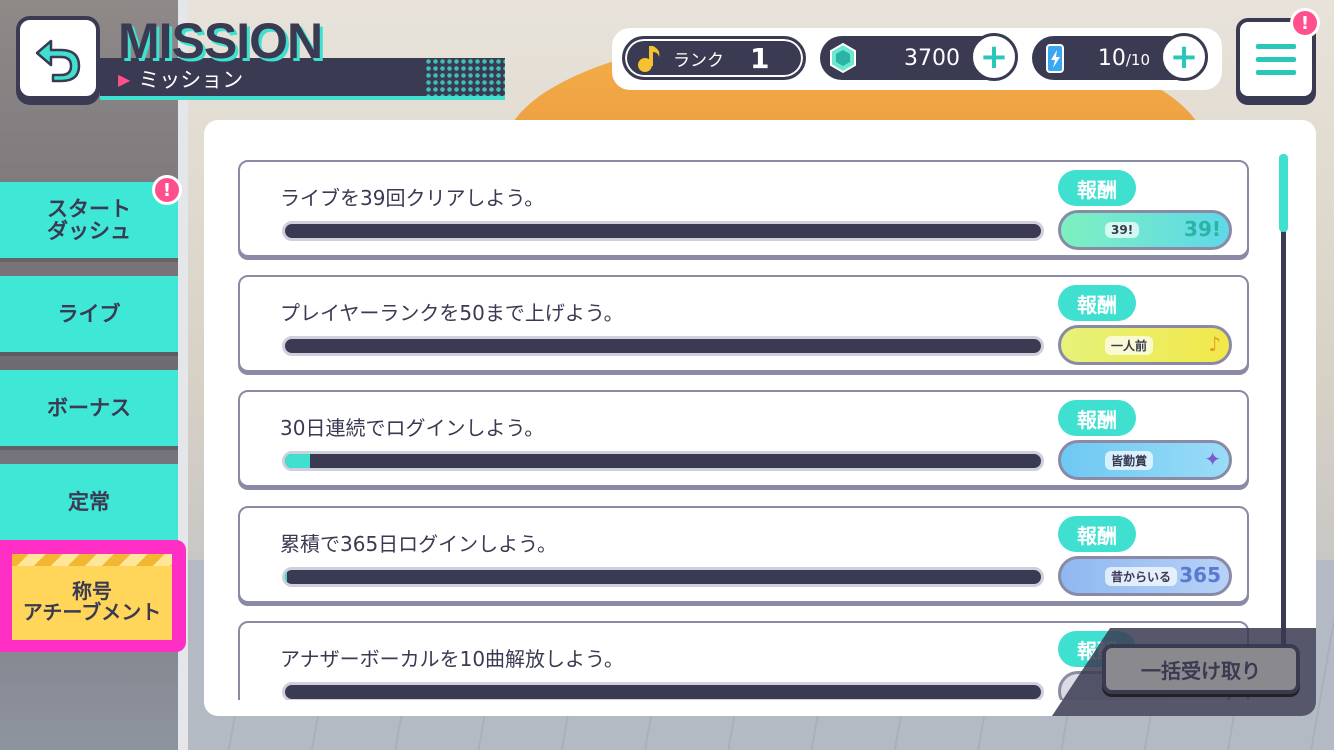 This screenshot has width=1334, height=750. I want to click on reward-deco: 39!, so click(1202, 229).